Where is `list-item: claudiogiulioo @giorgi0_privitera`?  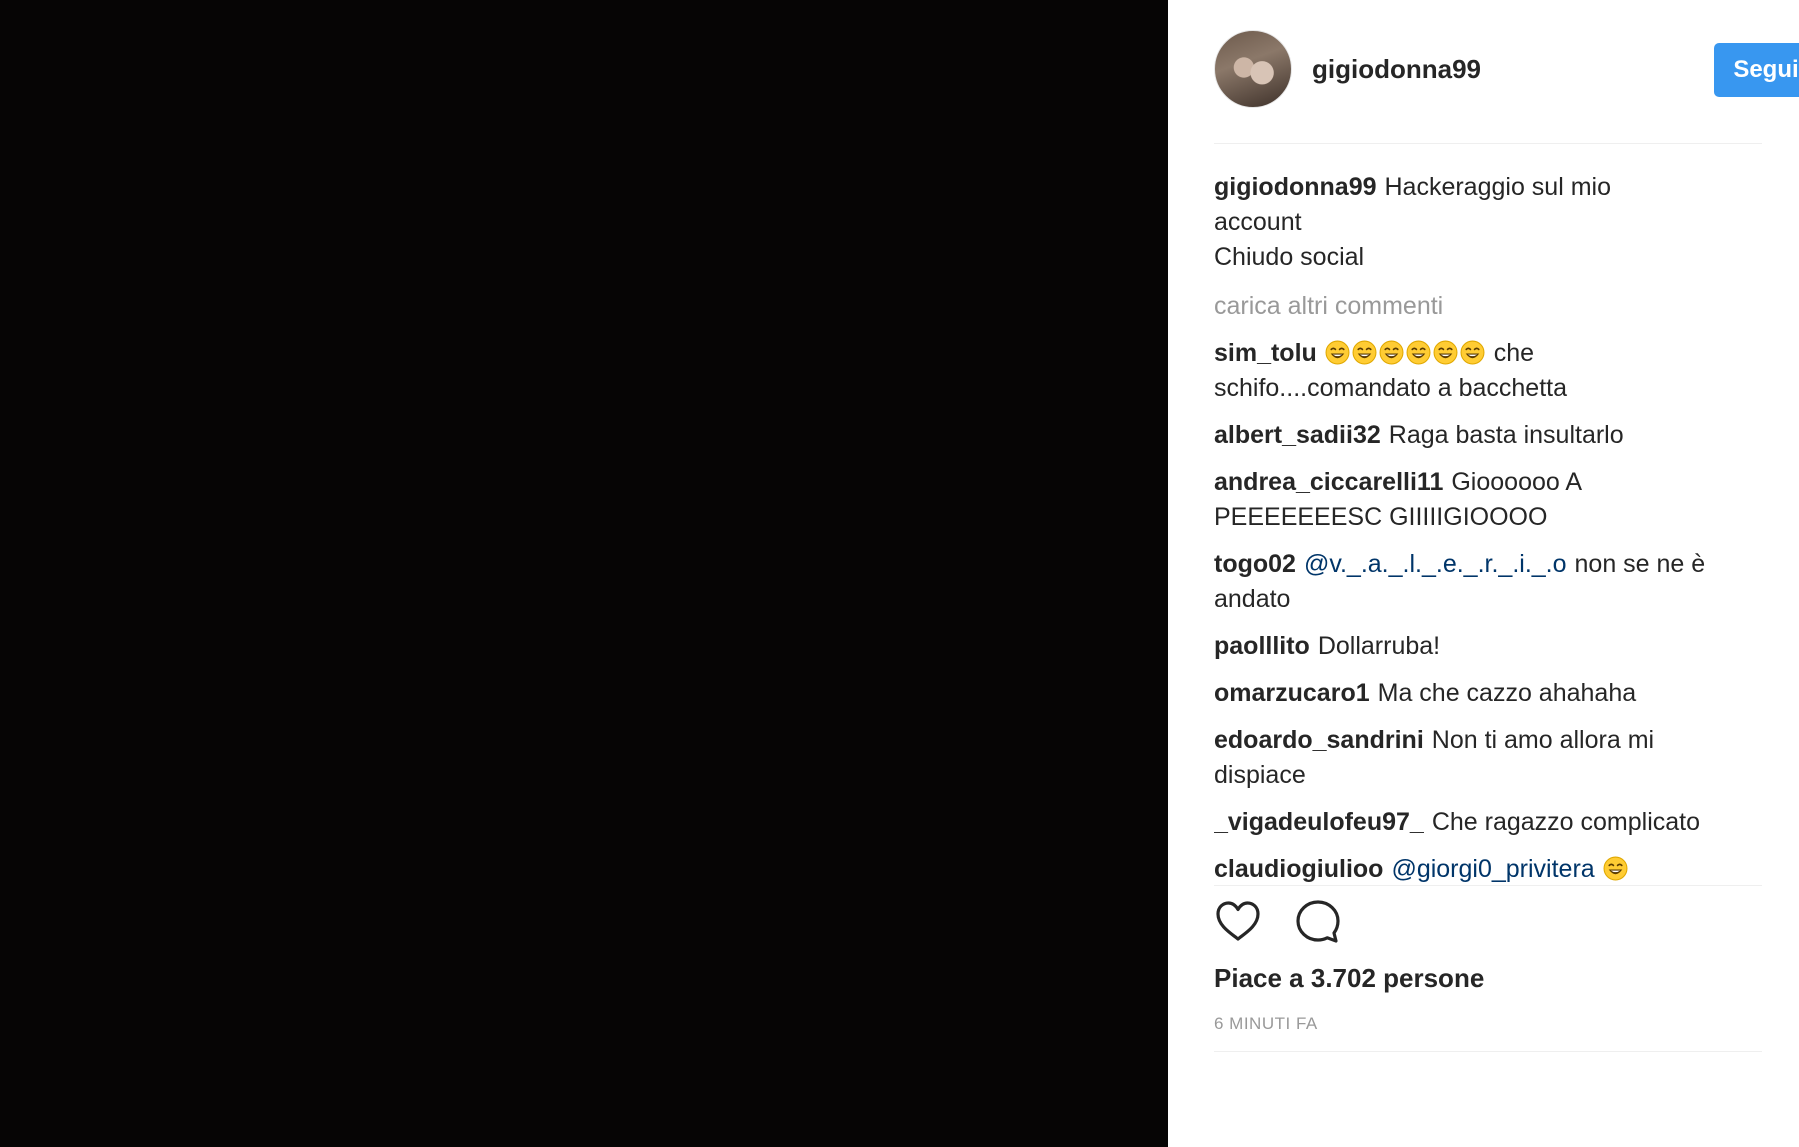
list-item: claudiogiulioo @giorgi0_privitera is located at coordinates (1488, 867).